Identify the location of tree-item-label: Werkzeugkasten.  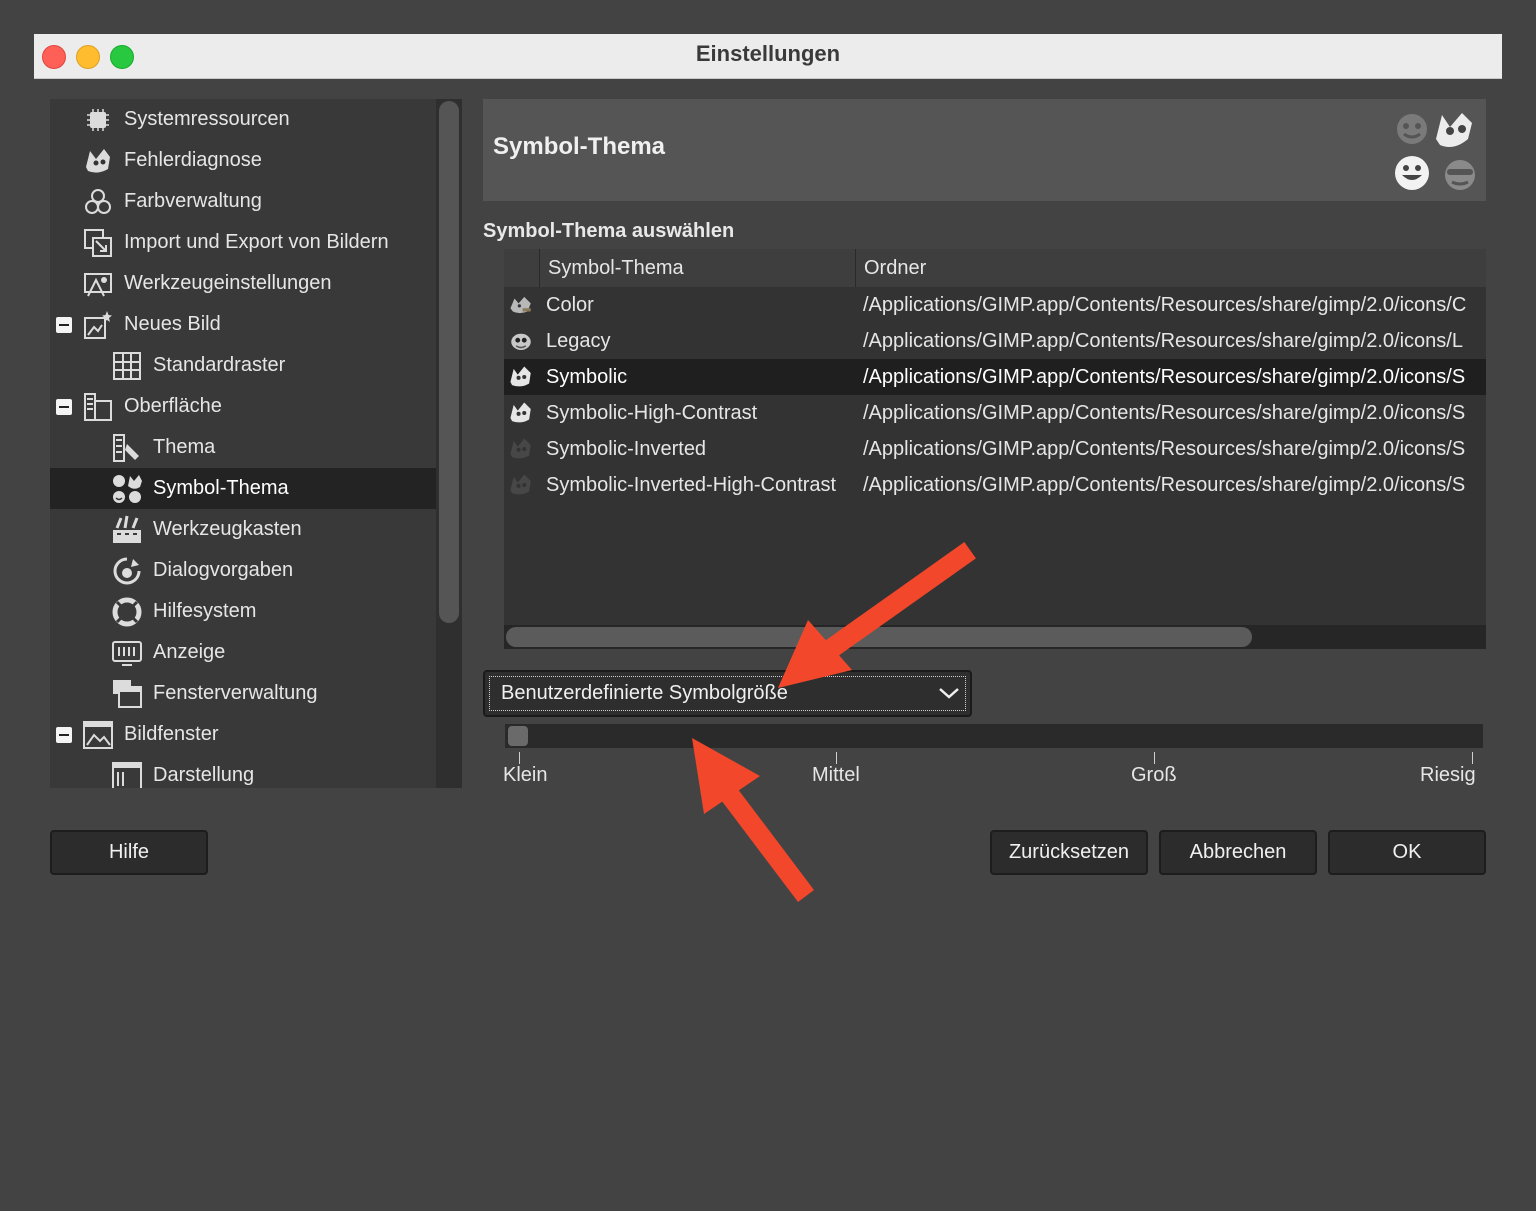
(227, 529).